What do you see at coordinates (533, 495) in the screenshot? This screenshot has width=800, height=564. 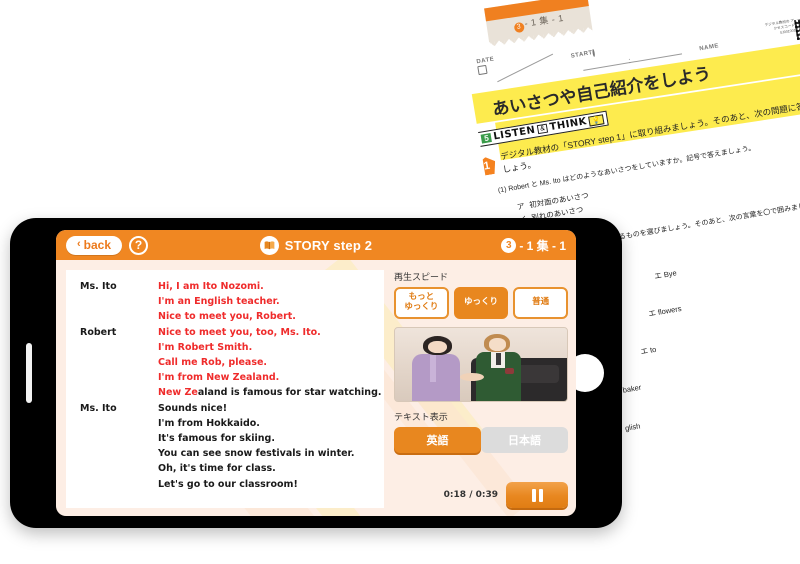 I see `pause-bar-left` at bounding box center [533, 495].